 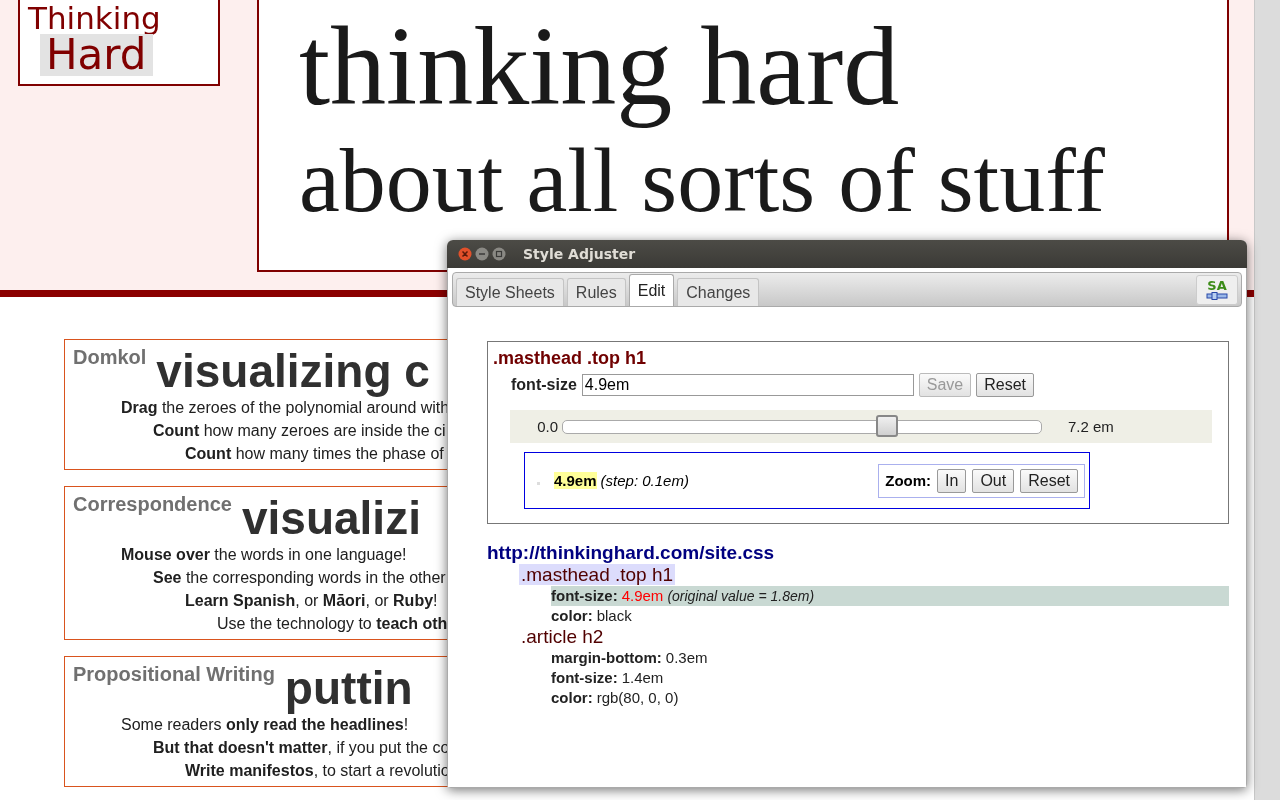 I want to click on article-headline: visualizi, so click(x=331, y=518).